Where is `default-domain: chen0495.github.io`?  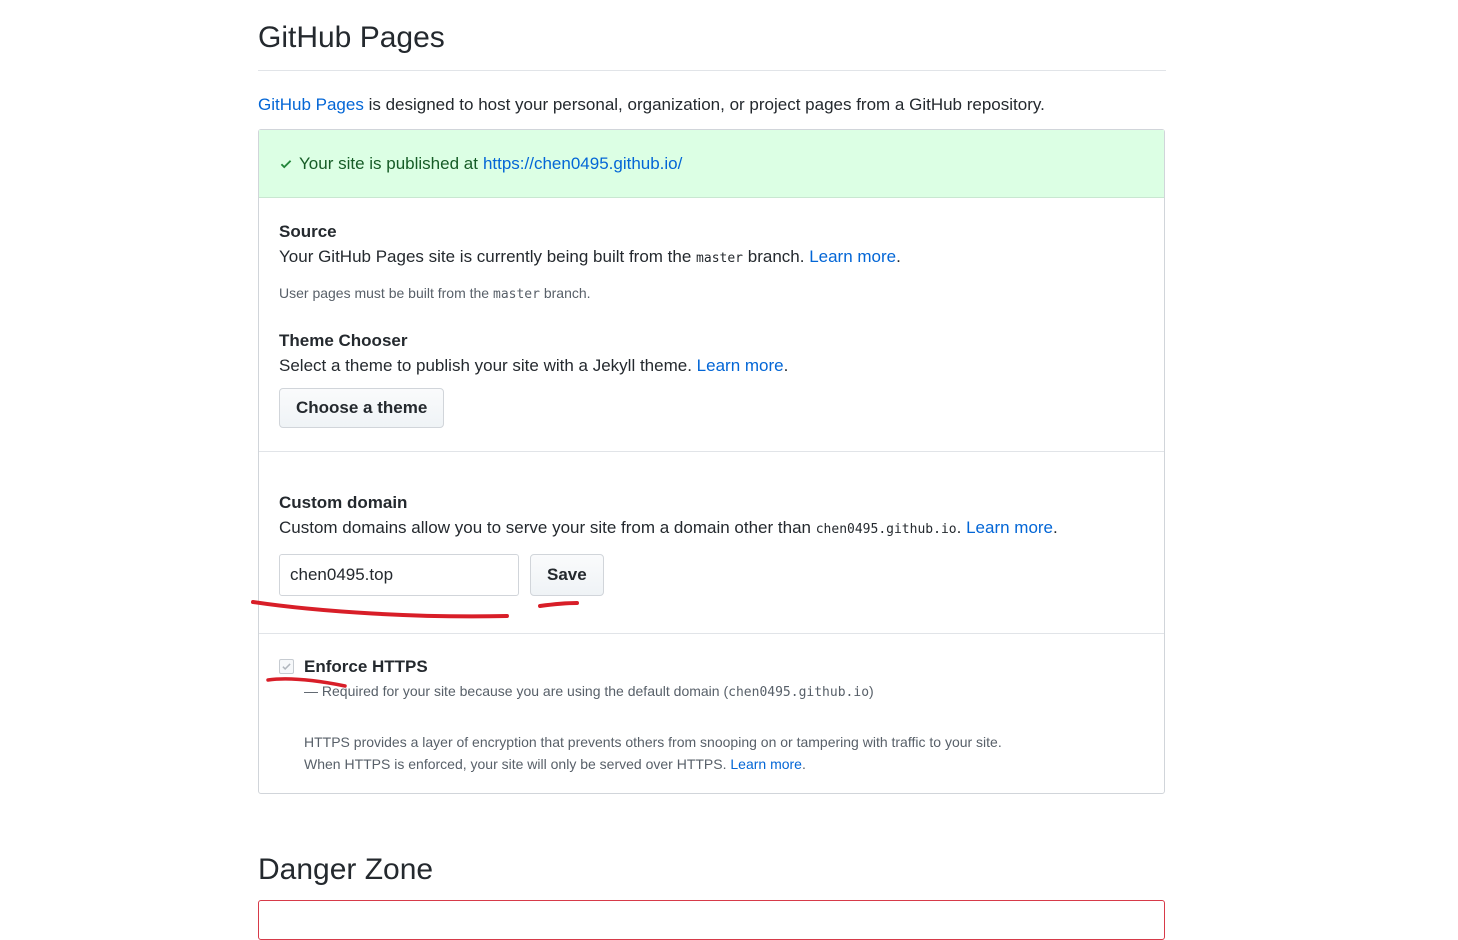 default-domain: chen0495.github.io is located at coordinates (886, 529).